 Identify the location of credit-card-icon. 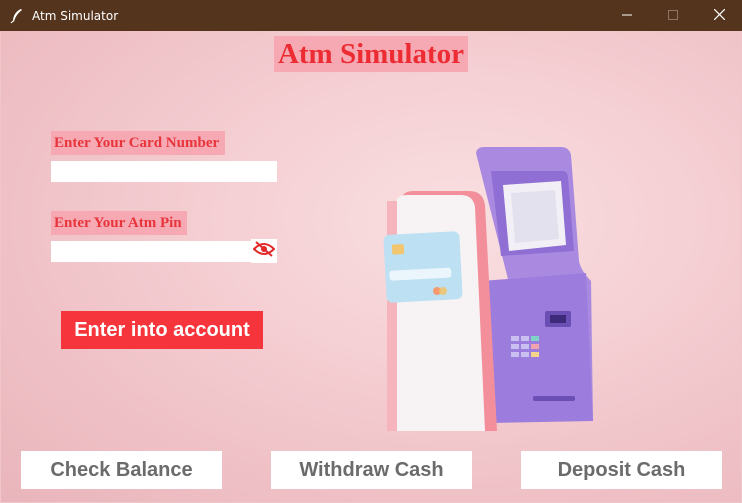
(423, 267).